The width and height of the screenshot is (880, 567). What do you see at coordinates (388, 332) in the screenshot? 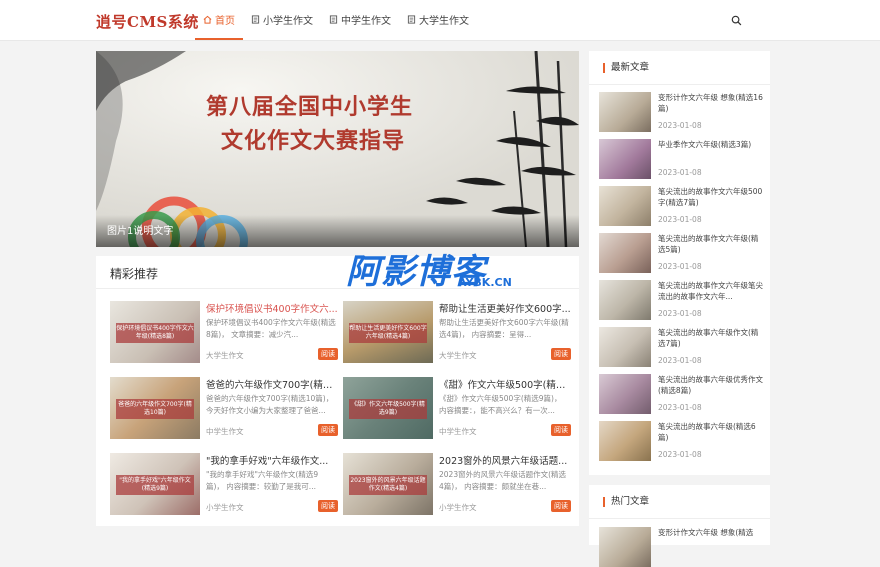
I see `article-thumbnail: 帮助让生活更美好作文600字六年级(精选4篇)` at bounding box center [388, 332].